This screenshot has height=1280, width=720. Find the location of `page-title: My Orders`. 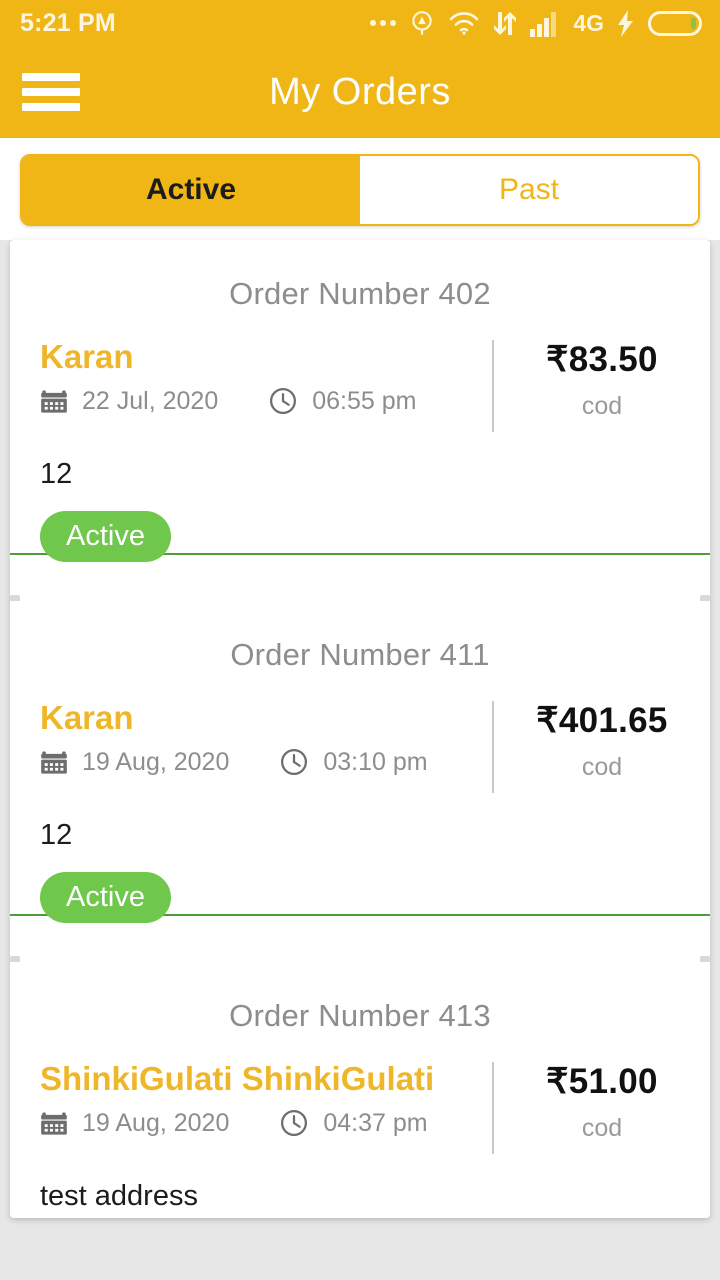

page-title: My Orders is located at coordinates (360, 91).